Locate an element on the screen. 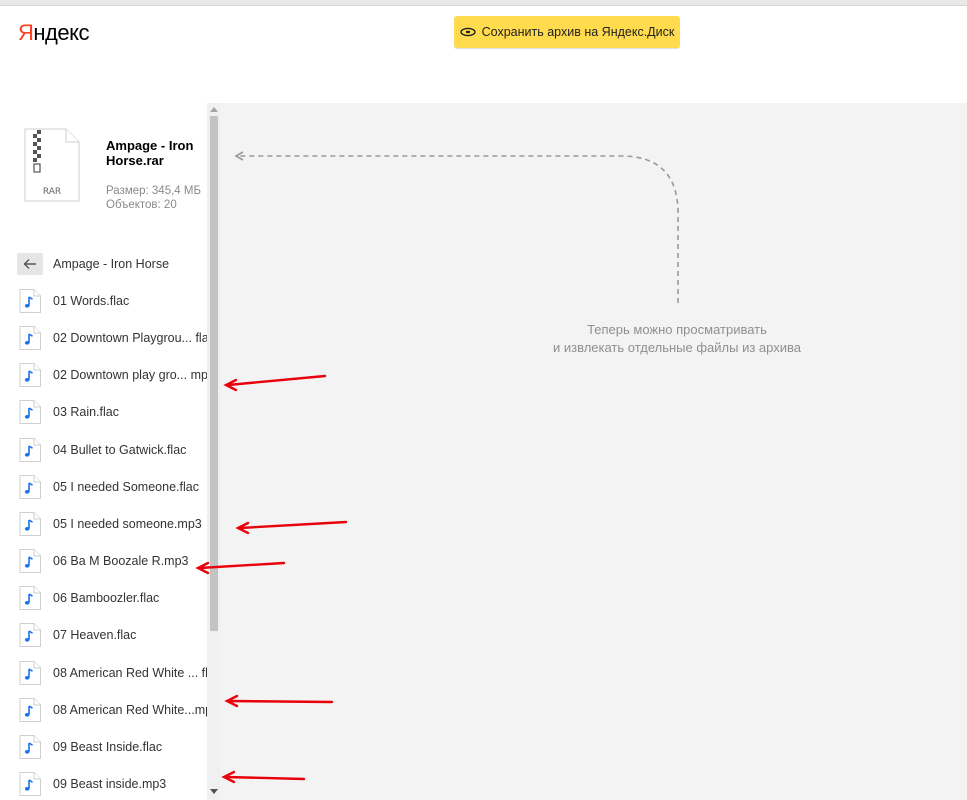 This screenshot has width=967, height=800. file-row: 04 Bullet to Gatwick.flac is located at coordinates (103, 449).